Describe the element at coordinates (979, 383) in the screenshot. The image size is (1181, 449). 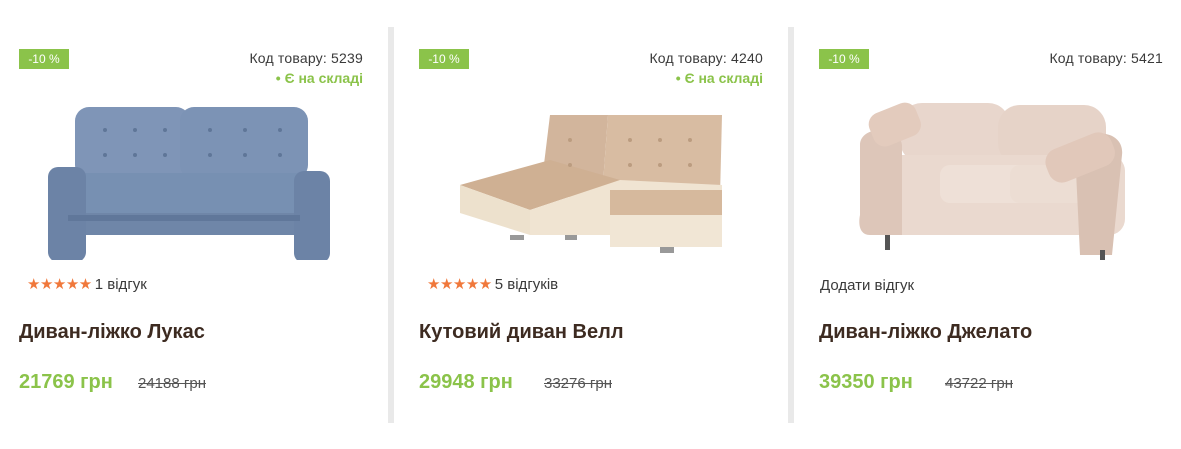
I see `old-price: 43722 грн` at that location.